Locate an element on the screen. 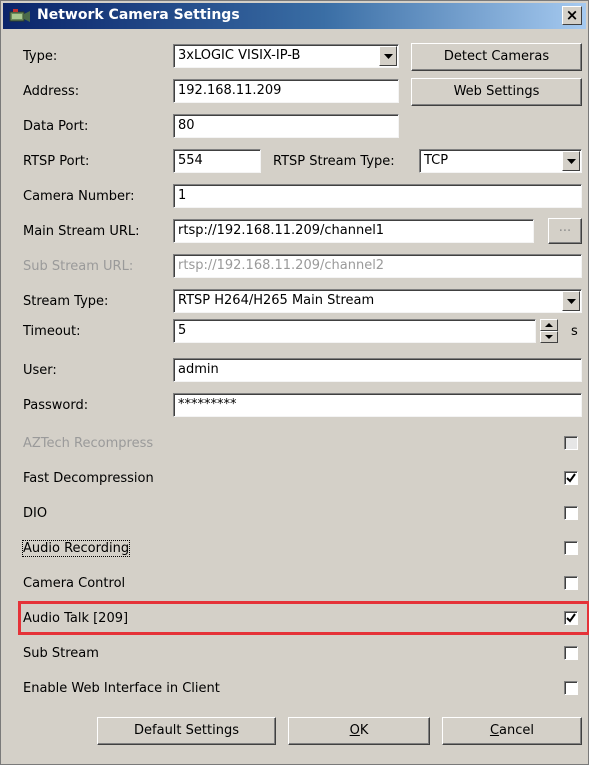 The height and width of the screenshot is (765, 589). close-button: × is located at coordinates (572, 15).